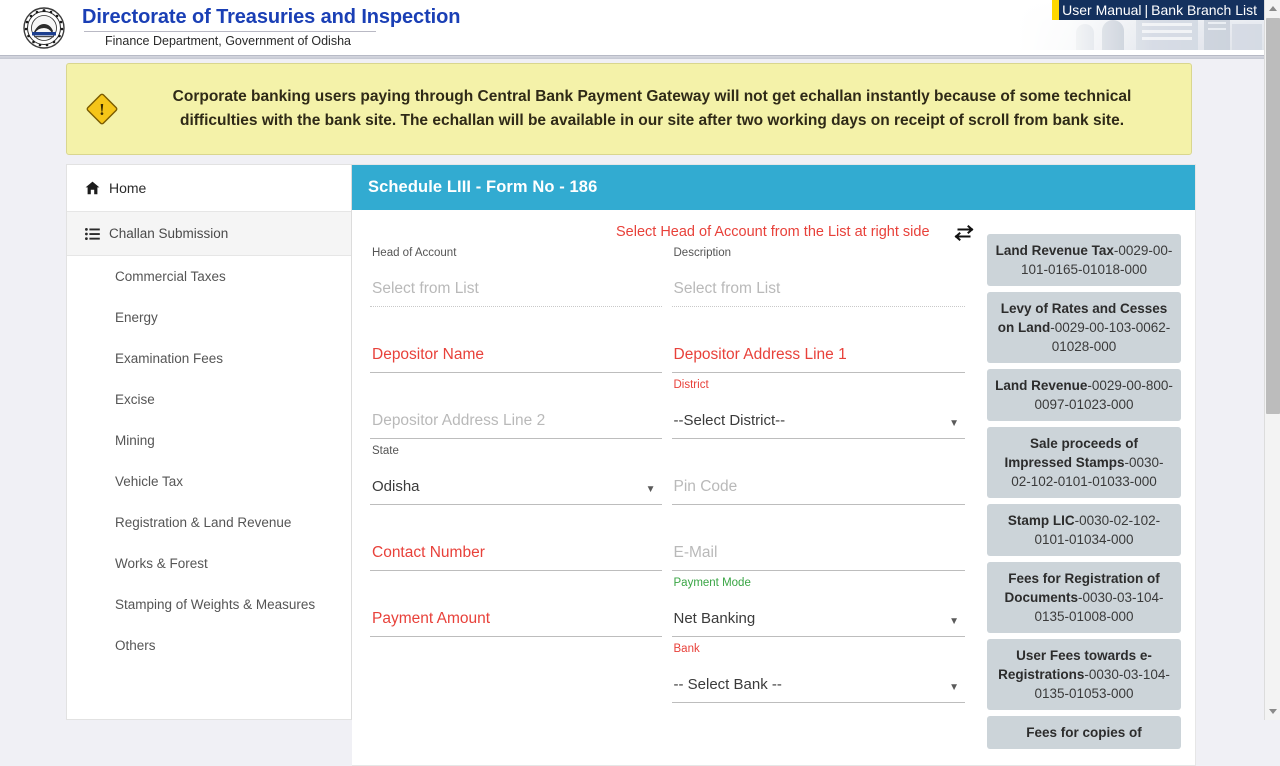  I want to click on sidebar-item-stamping-weights-measures: Stamping of Weights & Measures, so click(209, 604).